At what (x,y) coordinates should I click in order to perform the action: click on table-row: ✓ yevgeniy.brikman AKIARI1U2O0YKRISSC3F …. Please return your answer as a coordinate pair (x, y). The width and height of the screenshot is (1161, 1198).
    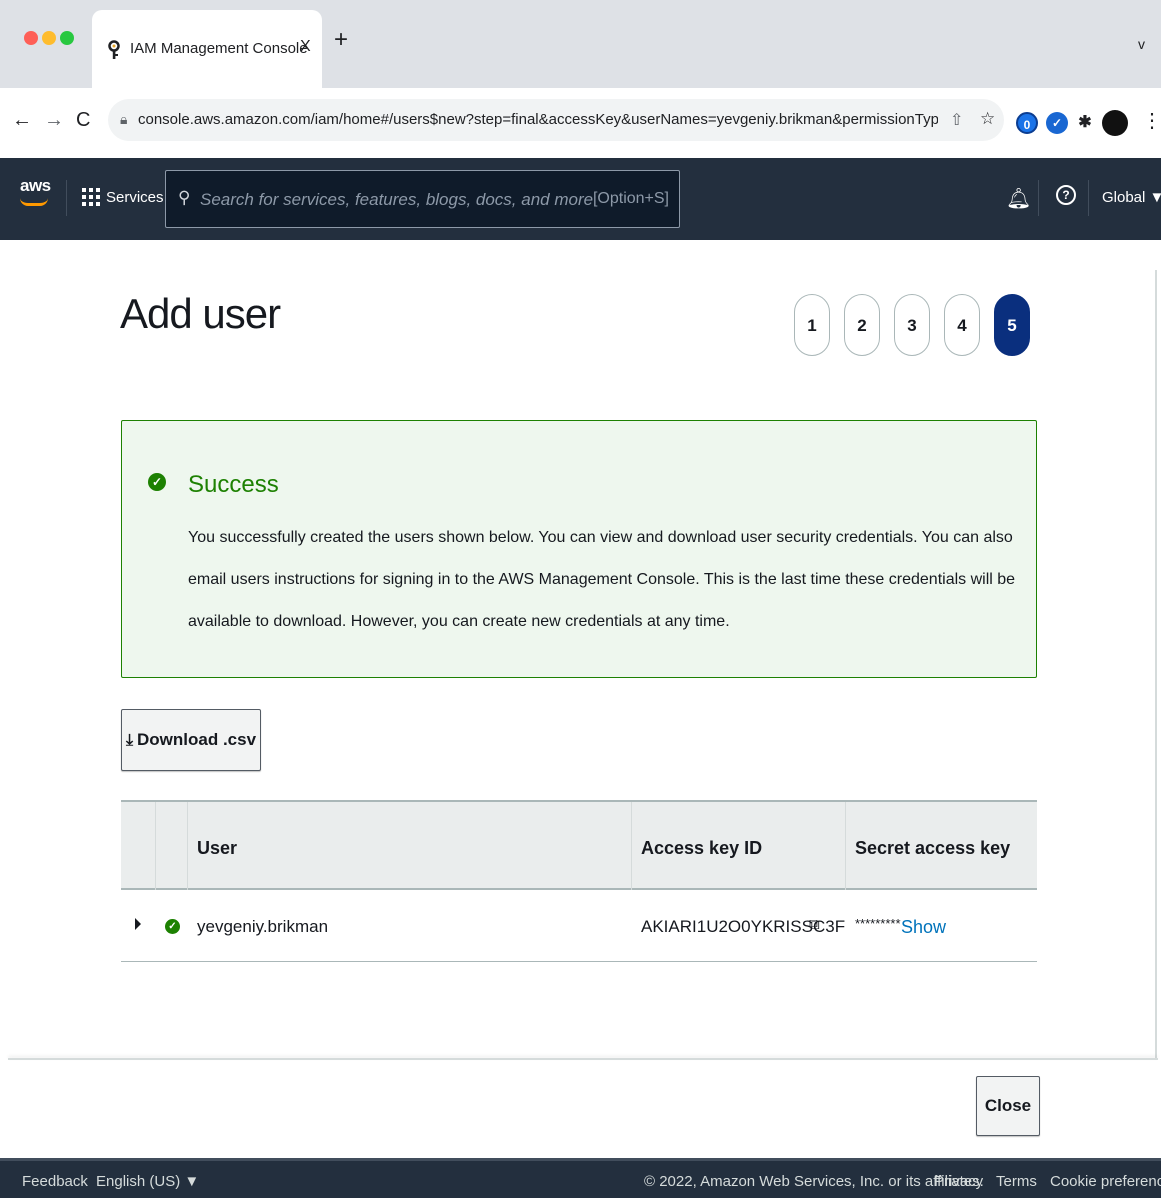
    Looking at the image, I should click on (579, 926).